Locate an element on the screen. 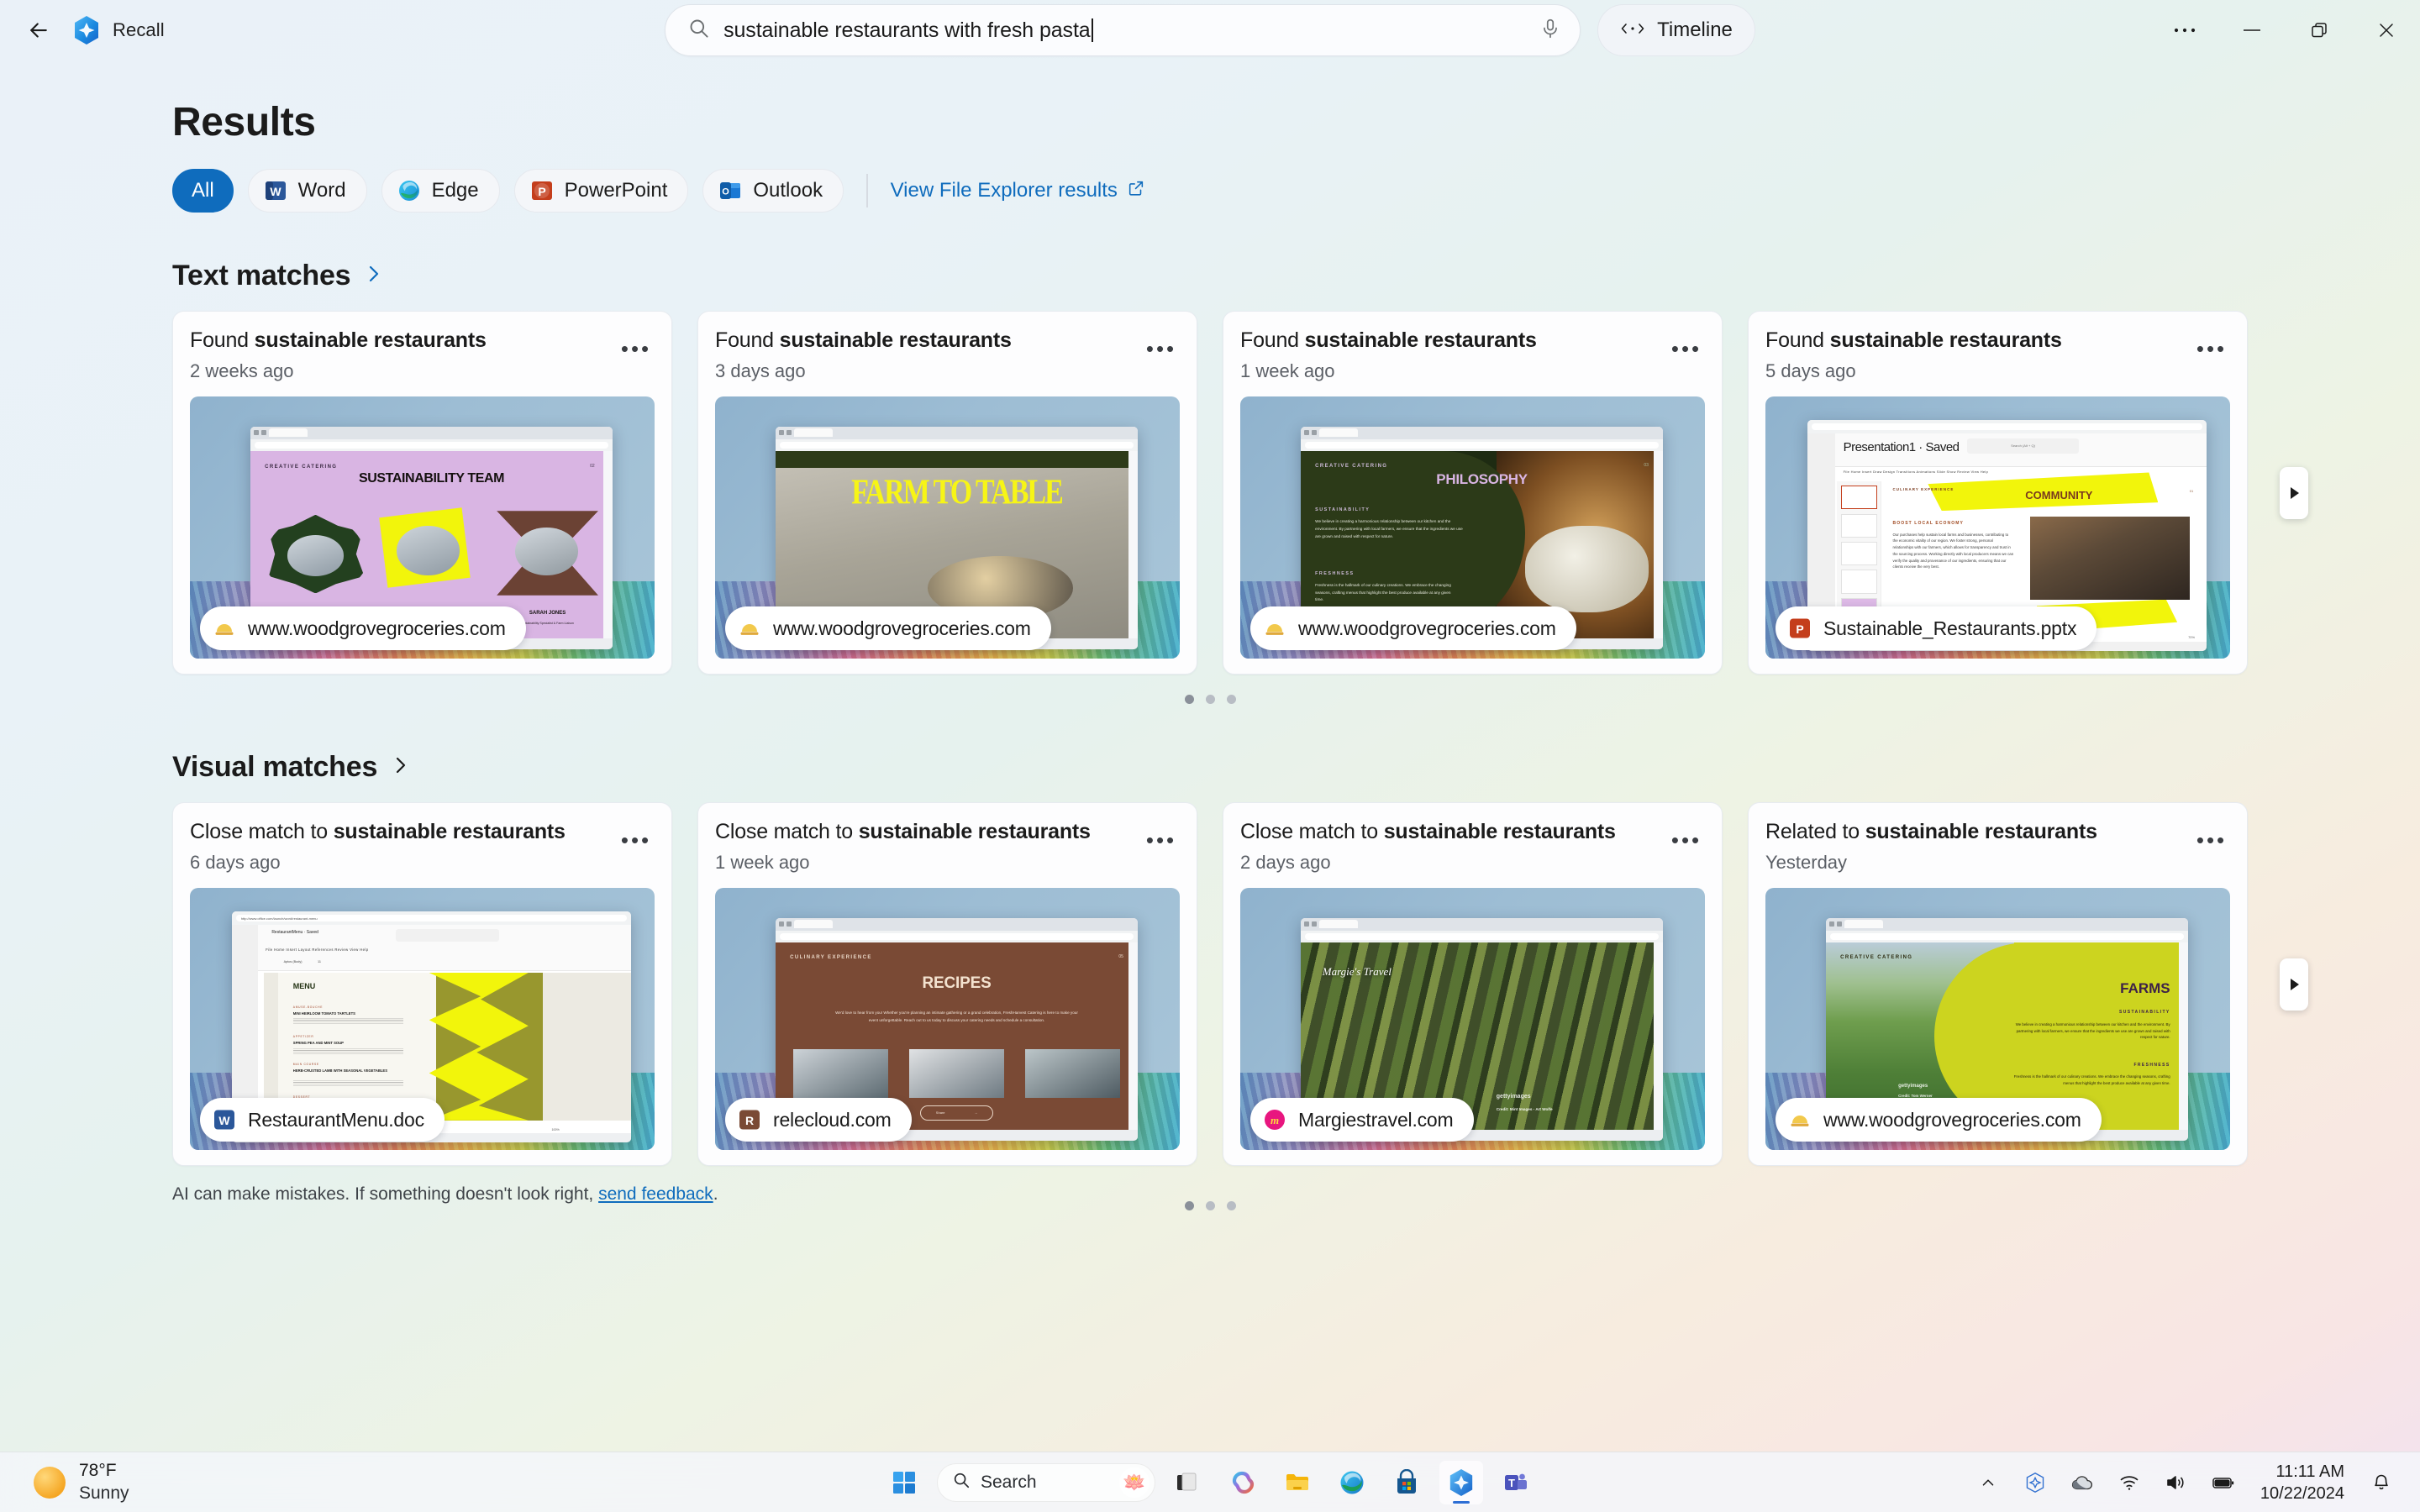  clock-date: 10/22/2024 is located at coordinates (2302, 1493).